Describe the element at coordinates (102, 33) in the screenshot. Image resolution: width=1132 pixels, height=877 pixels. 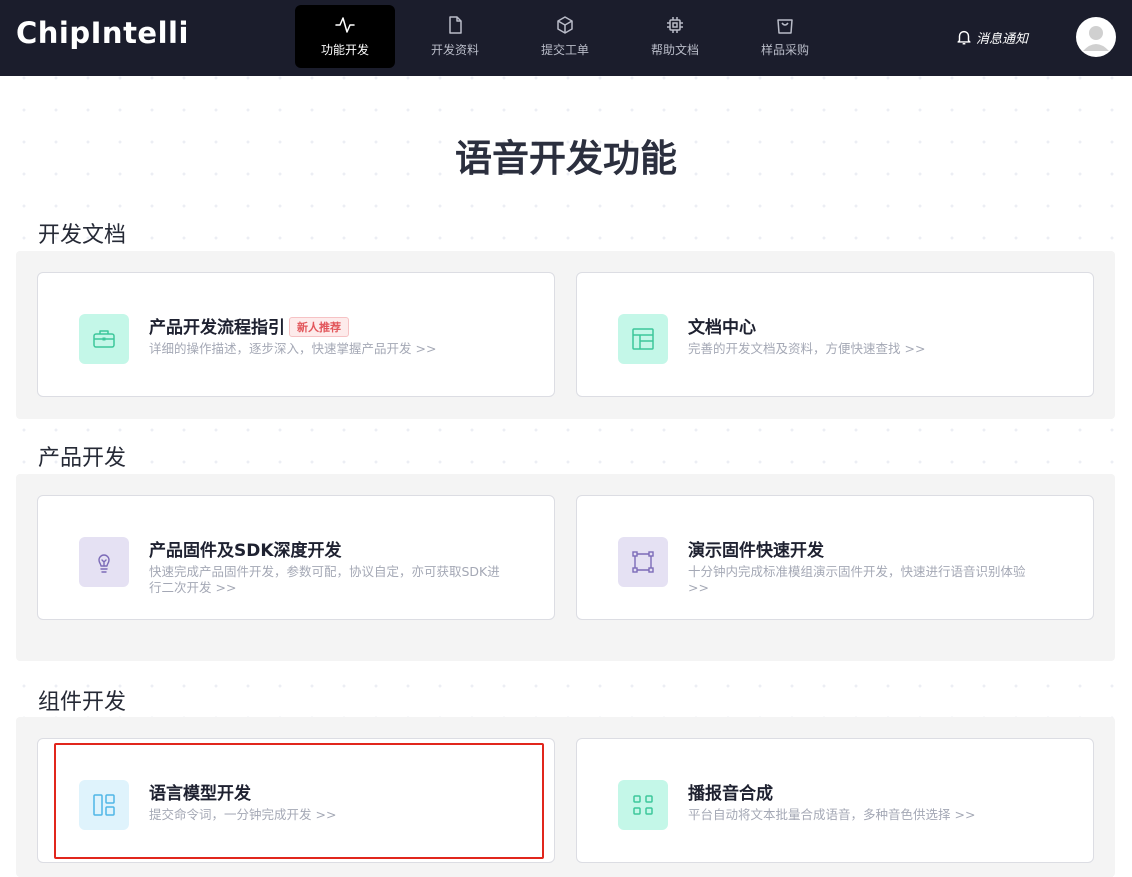
I see `logo: ChipIntelli` at that location.